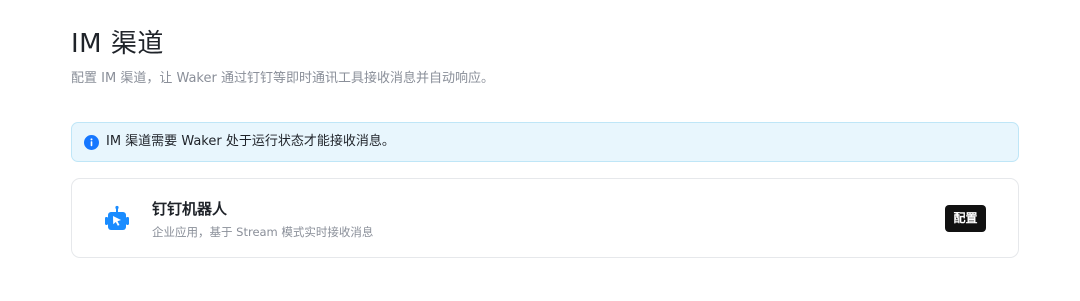 Image resolution: width=1080 pixels, height=301 pixels. I want to click on page-description: 配置 IM 渠道，让 Waker 通过钉钉等即时通讯工具接收消息并自动响应。, so click(282, 78).